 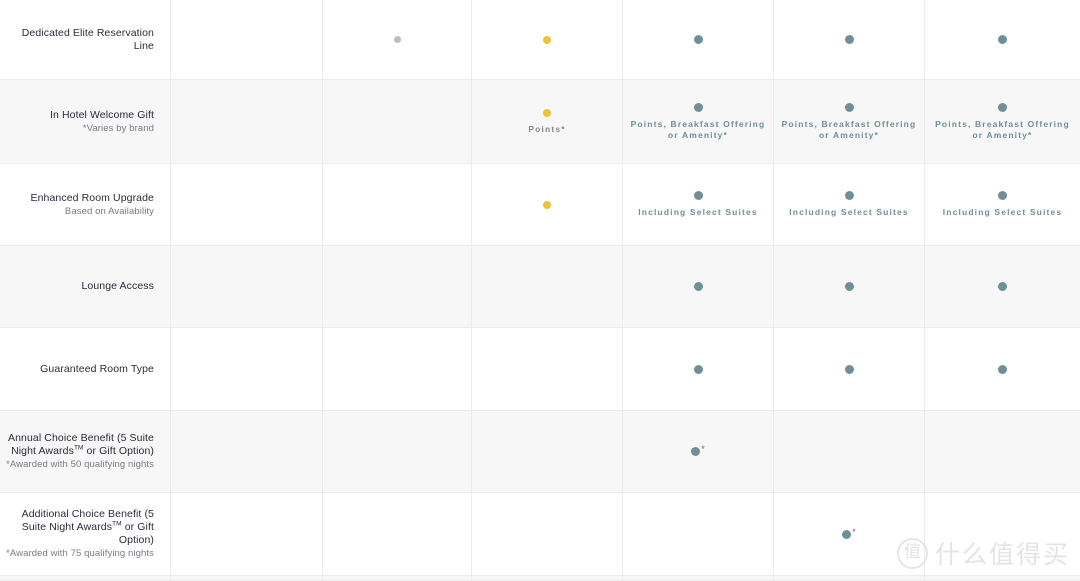 What do you see at coordinates (540, 578) in the screenshot?
I see `table-row` at bounding box center [540, 578].